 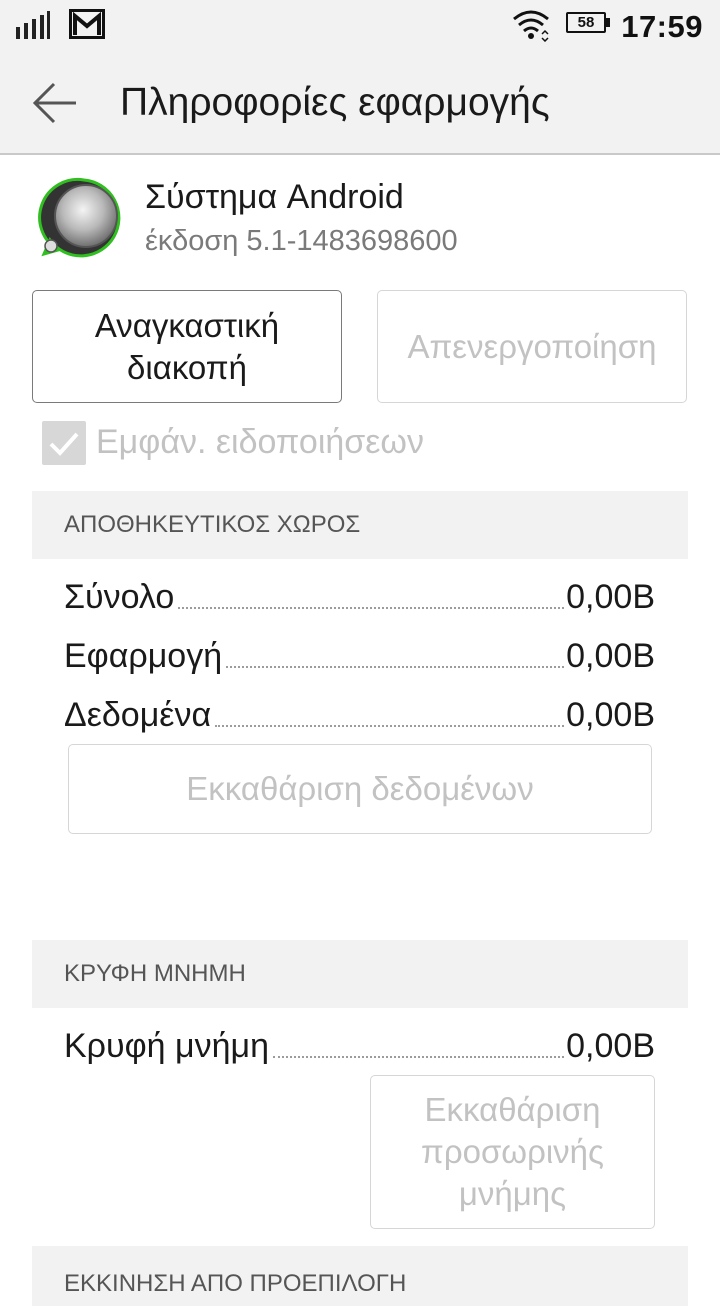 What do you see at coordinates (301, 241) in the screenshot?
I see `app-version: έκδοση 5.1-1483698600` at bounding box center [301, 241].